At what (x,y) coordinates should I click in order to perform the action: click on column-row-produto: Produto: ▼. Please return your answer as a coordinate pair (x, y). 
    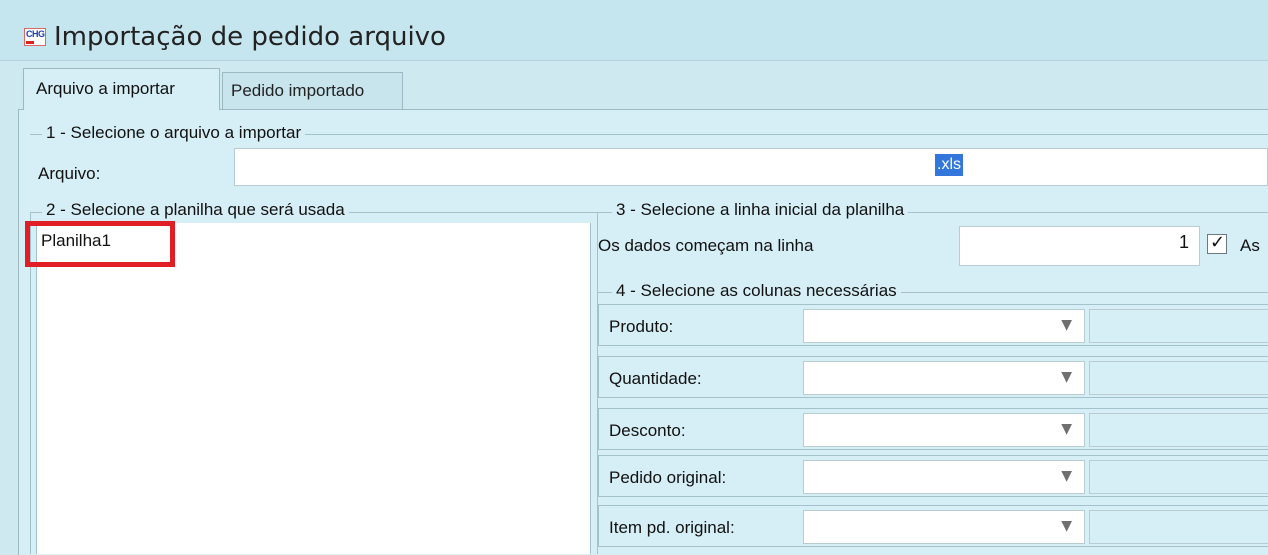
    Looking at the image, I should click on (933, 325).